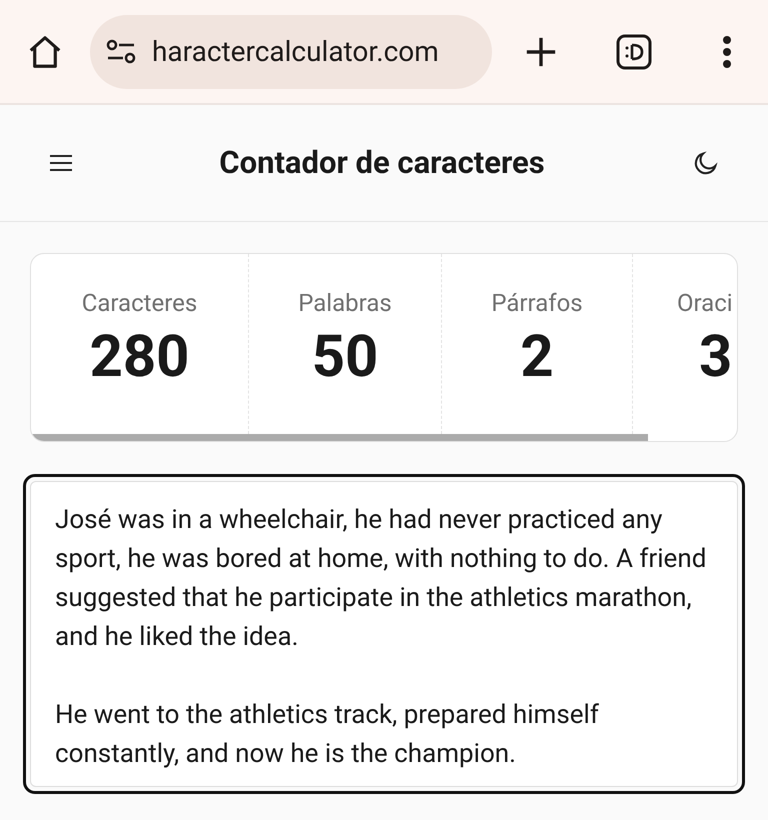 This screenshot has width=768, height=820. I want to click on stat-value: 50, so click(345, 357).